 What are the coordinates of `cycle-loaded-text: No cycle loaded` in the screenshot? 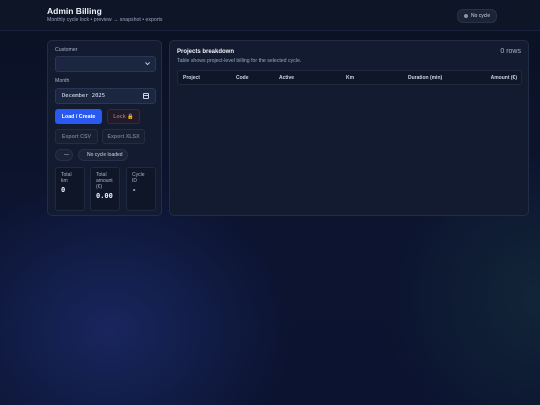 It's located at (105, 155).